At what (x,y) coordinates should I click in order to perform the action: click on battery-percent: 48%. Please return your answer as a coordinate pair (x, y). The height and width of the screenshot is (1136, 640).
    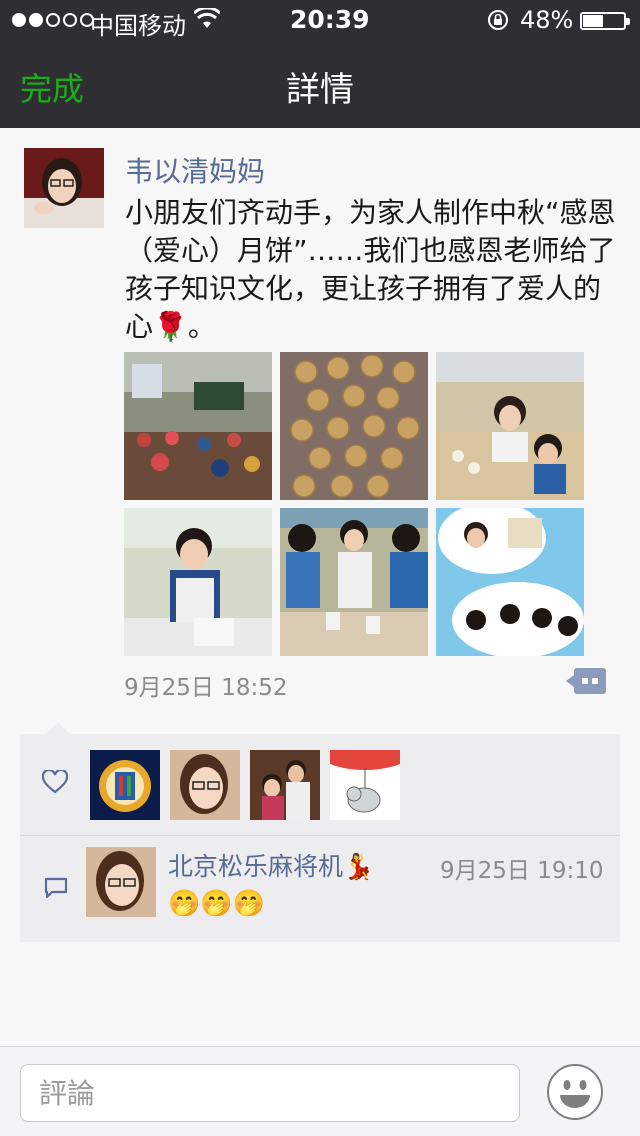
    Looking at the image, I should click on (547, 20).